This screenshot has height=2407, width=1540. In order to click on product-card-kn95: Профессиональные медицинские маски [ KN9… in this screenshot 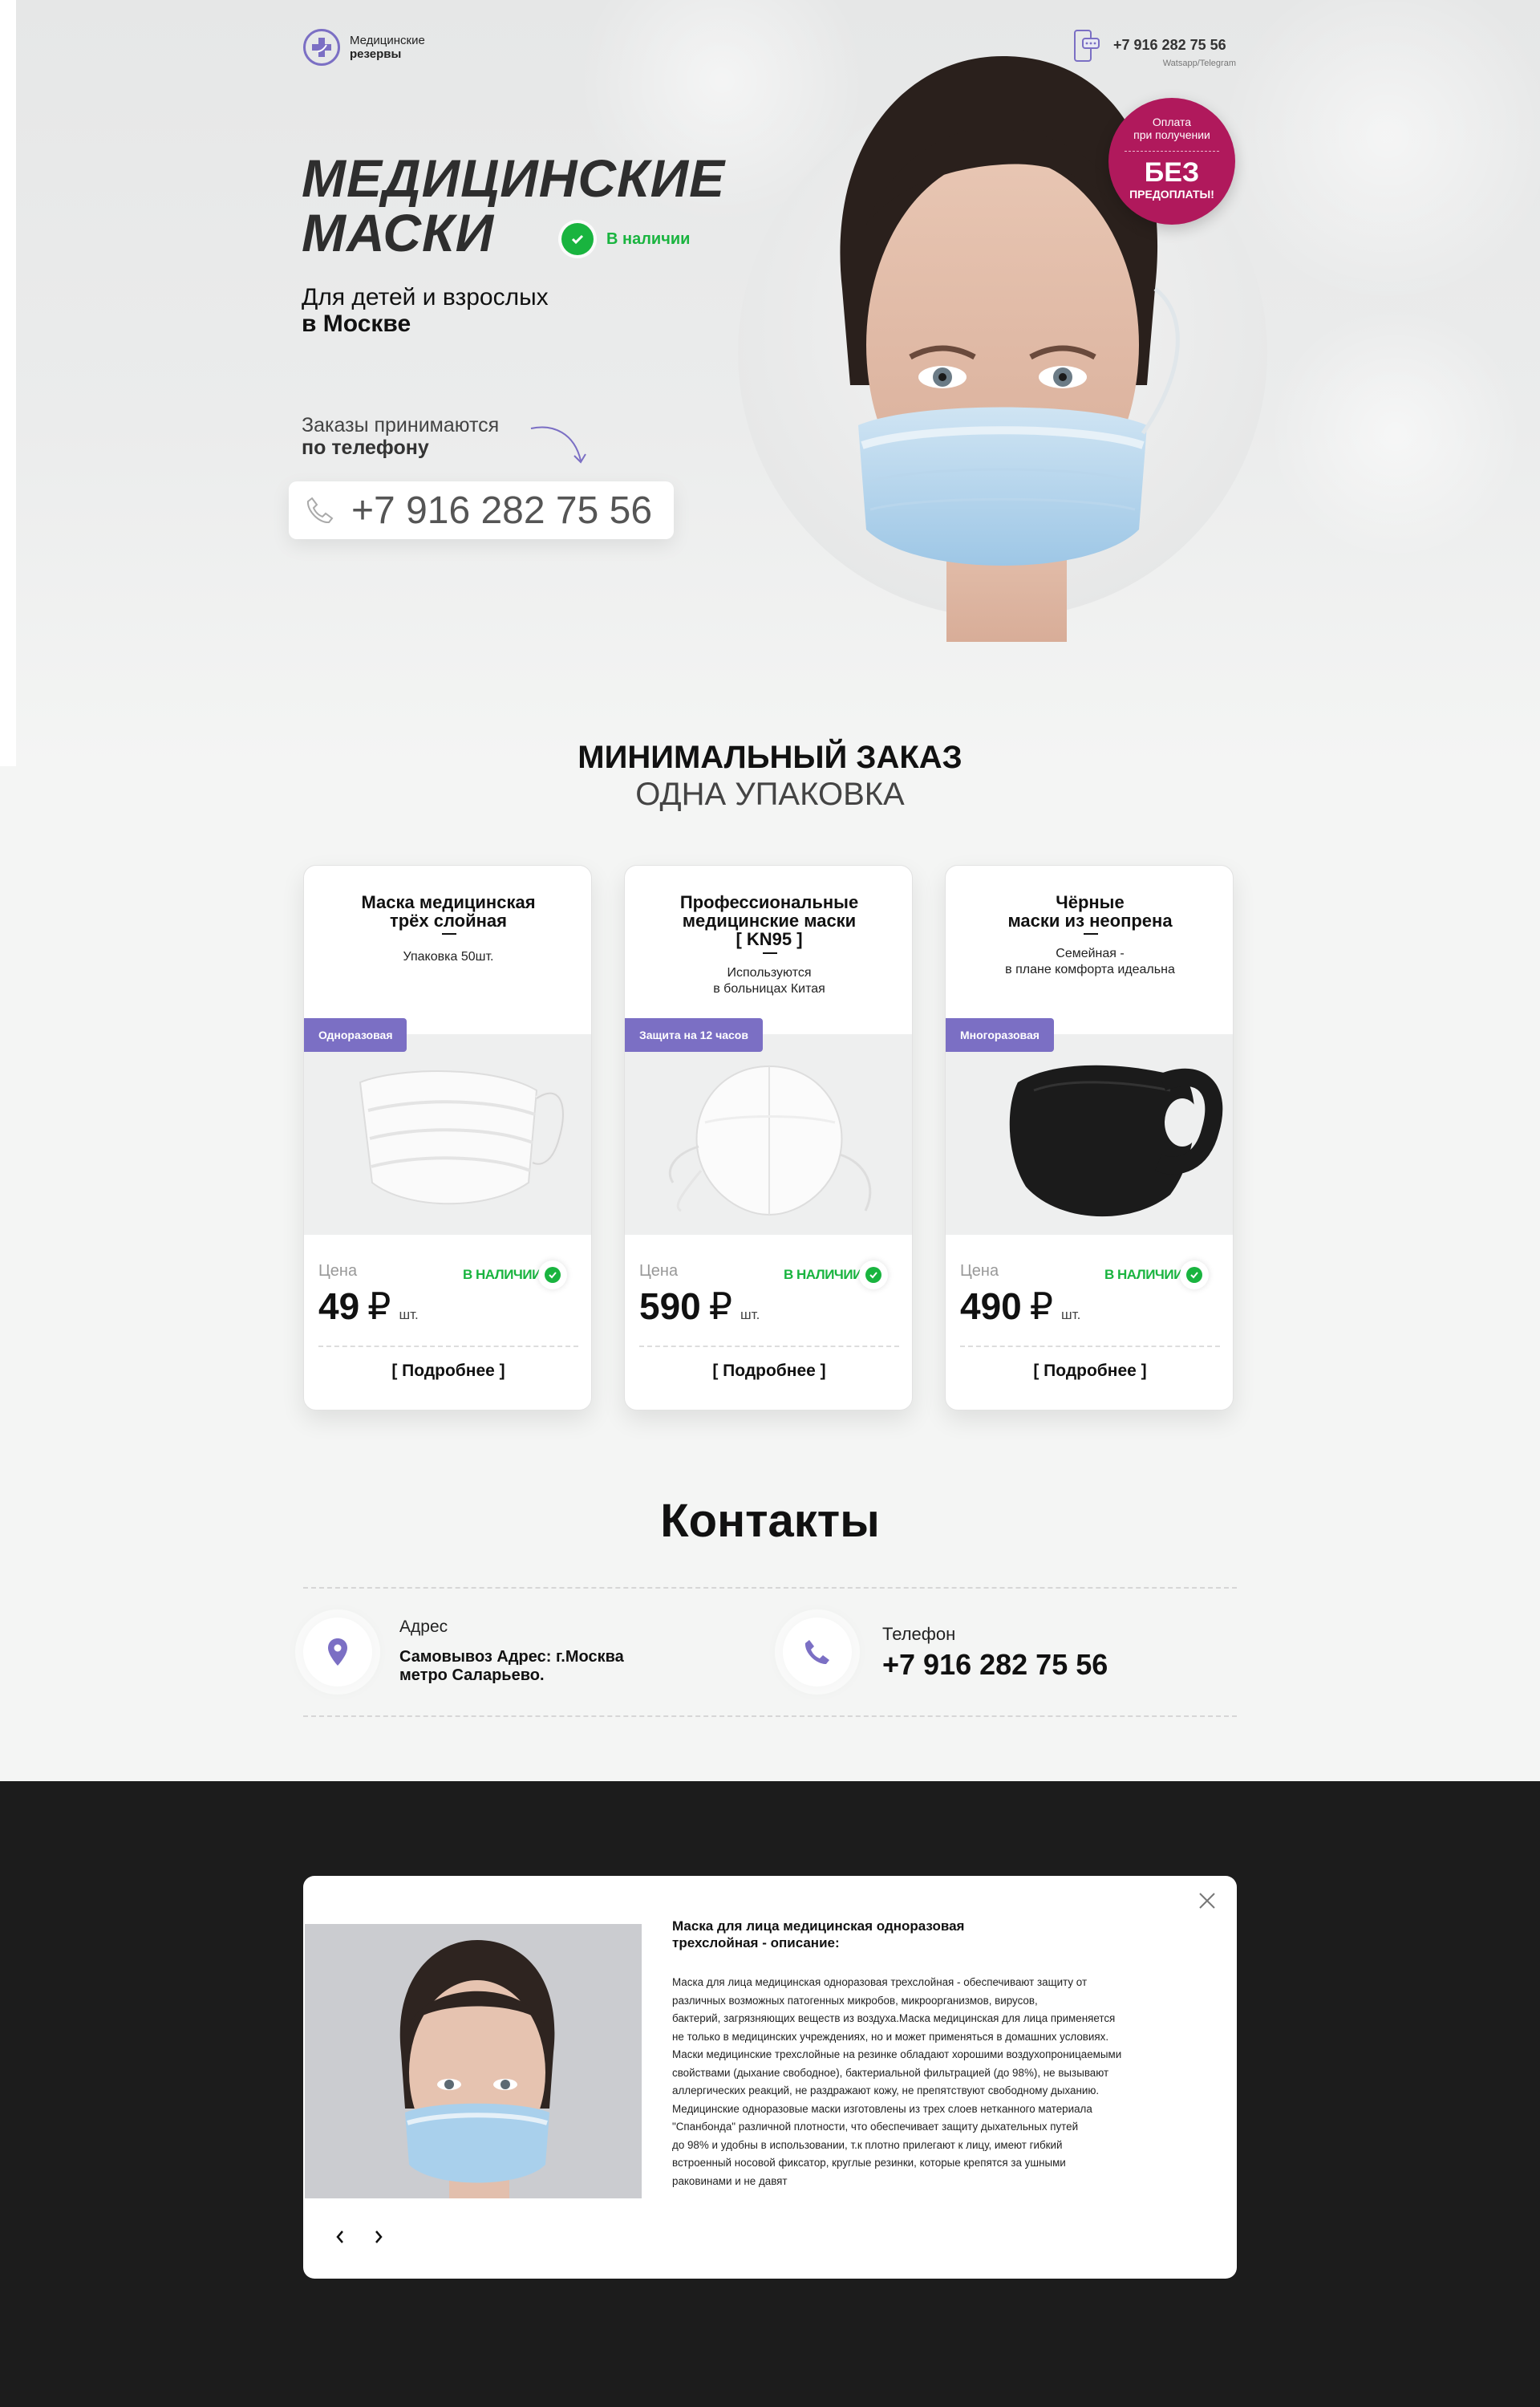, I will do `click(768, 1138)`.